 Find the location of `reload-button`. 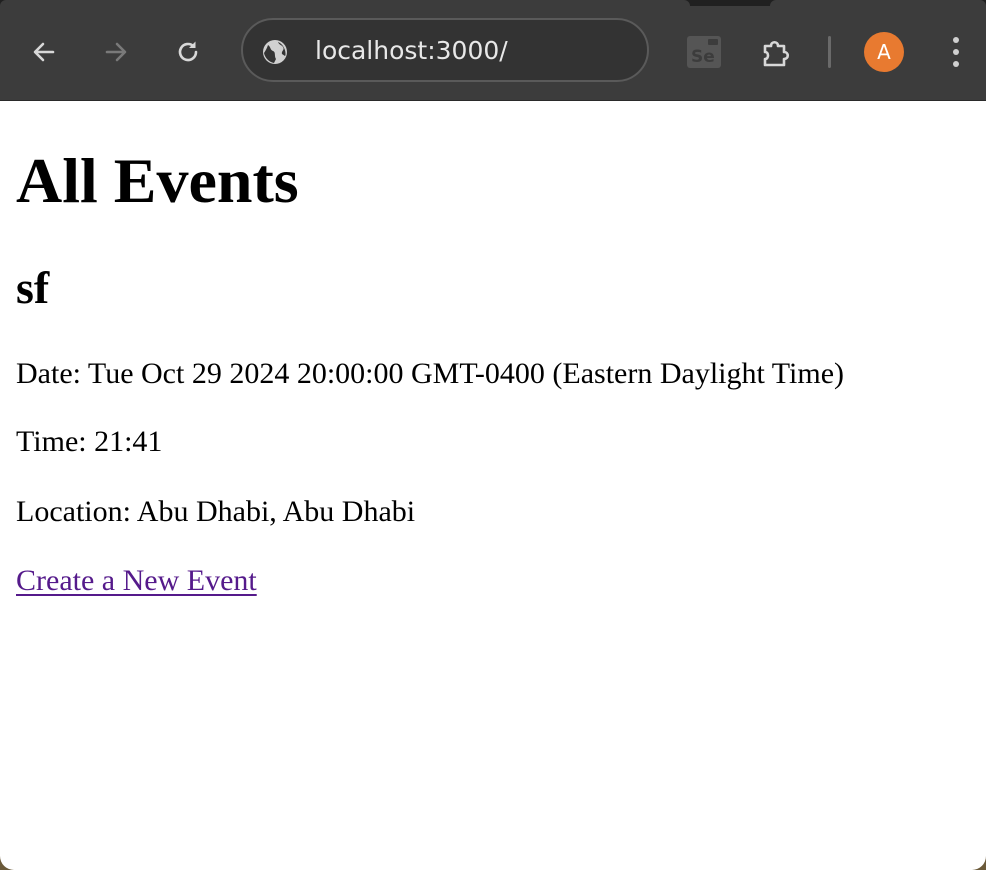

reload-button is located at coordinates (188, 52).